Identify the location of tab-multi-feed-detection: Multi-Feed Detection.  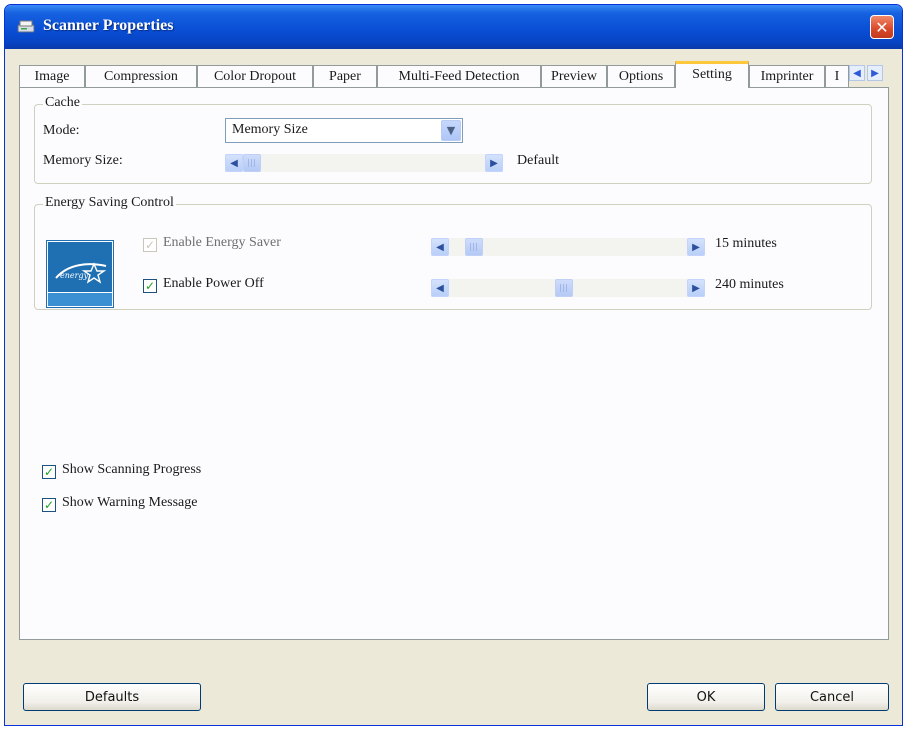
(459, 76).